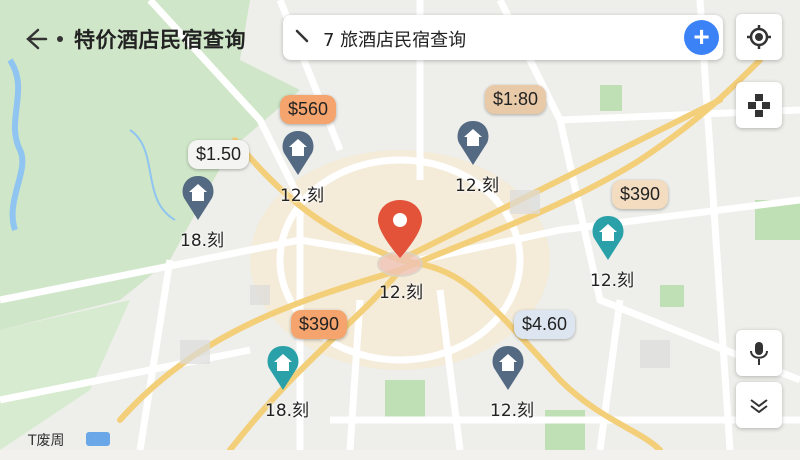 The image size is (800, 460). I want to click on price-bubble: $560, so click(308, 109).